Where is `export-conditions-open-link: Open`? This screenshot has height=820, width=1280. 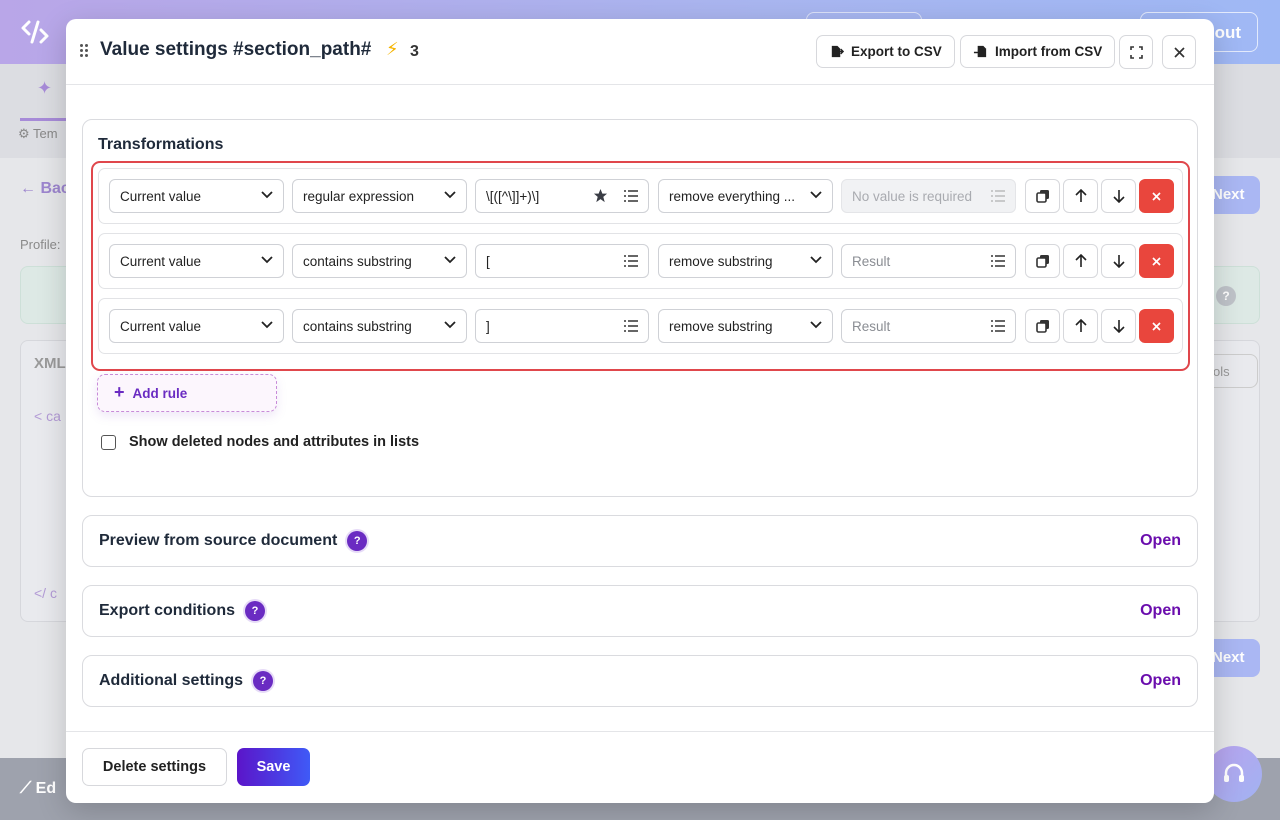 export-conditions-open-link: Open is located at coordinates (1160, 611).